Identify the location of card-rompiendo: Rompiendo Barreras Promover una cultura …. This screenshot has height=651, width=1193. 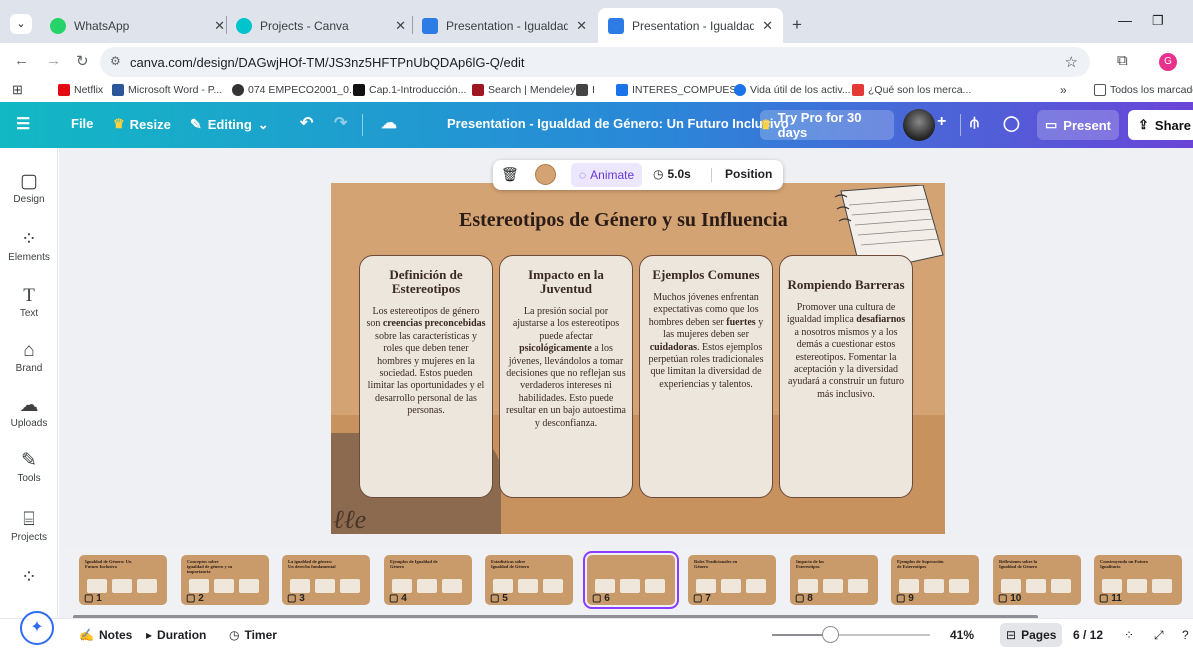
(846, 376).